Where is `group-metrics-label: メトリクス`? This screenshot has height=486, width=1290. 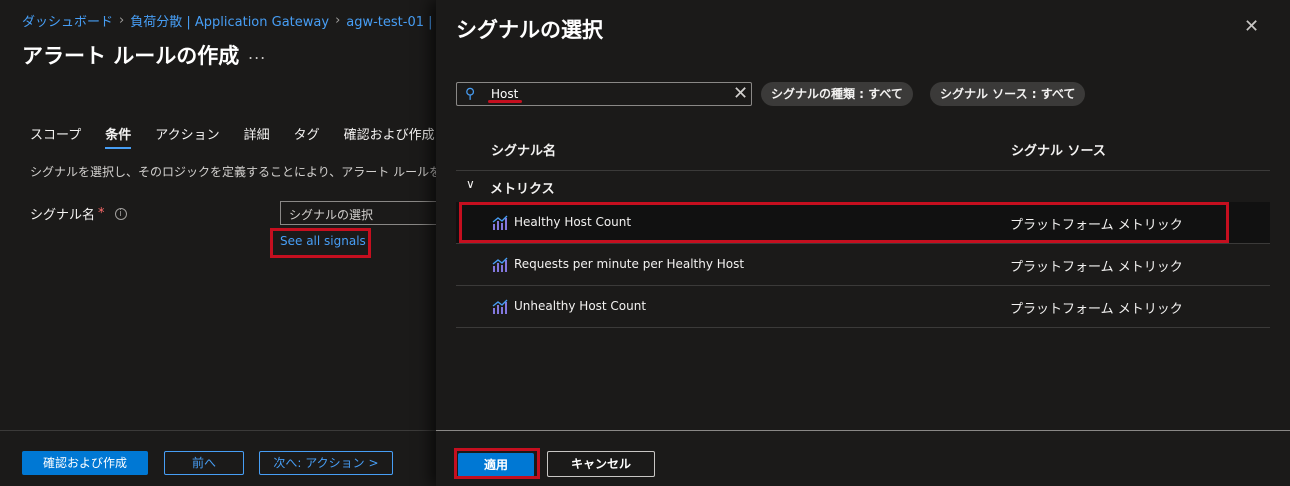 group-metrics-label: メトリクス is located at coordinates (522, 189).